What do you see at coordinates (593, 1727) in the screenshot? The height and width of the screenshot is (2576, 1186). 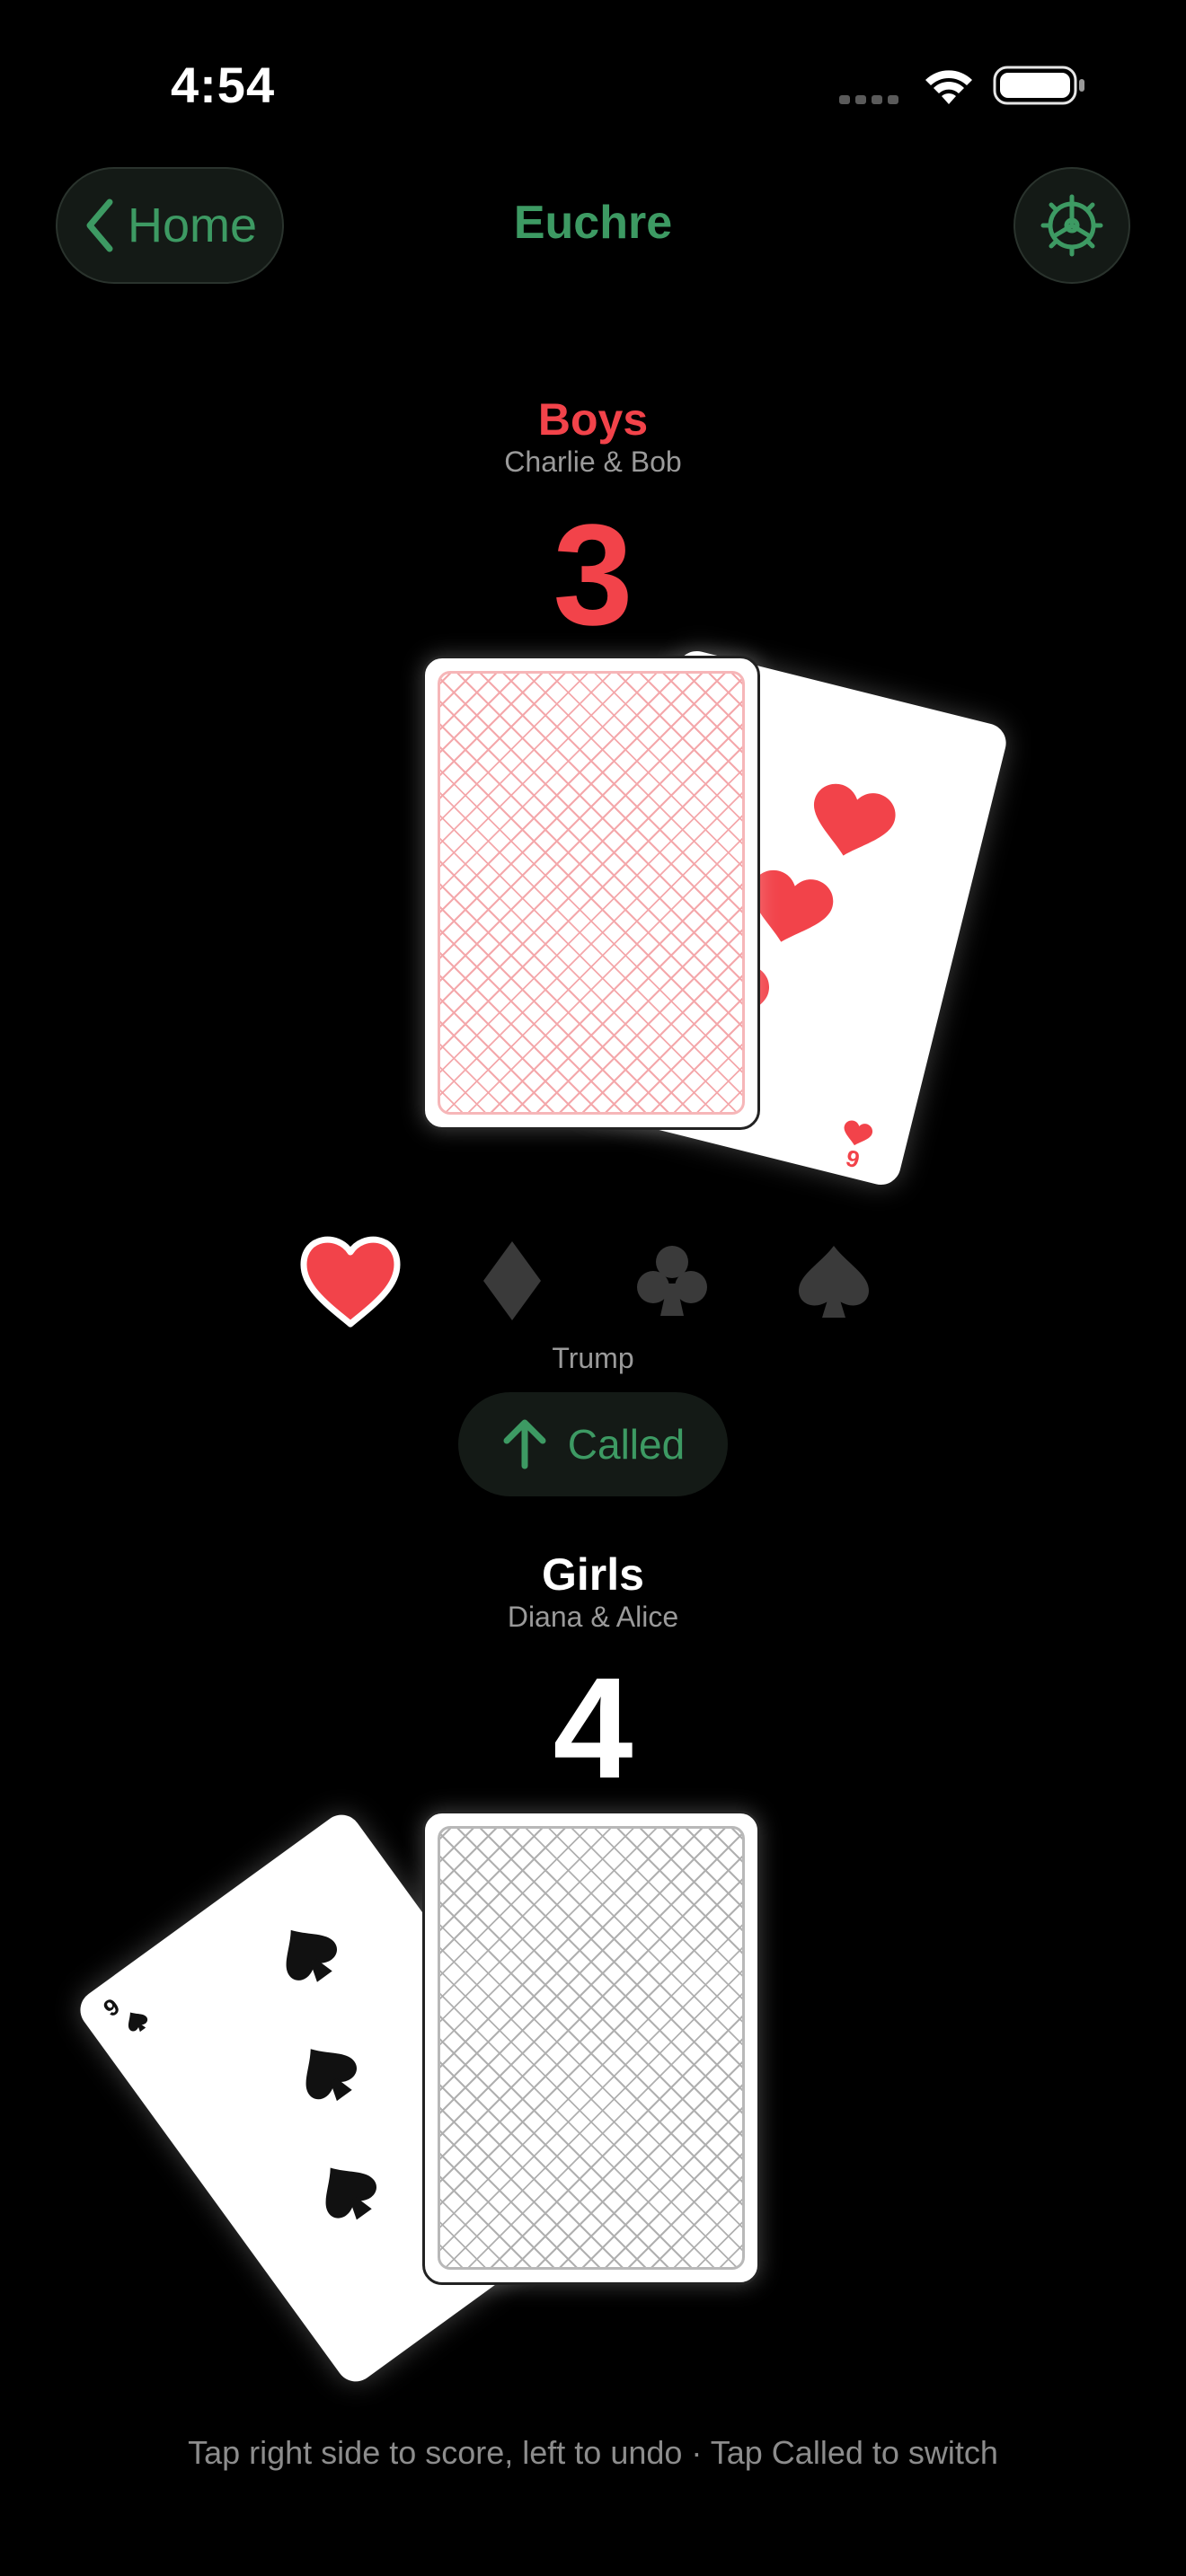 I see `team-score-girls: 4` at bounding box center [593, 1727].